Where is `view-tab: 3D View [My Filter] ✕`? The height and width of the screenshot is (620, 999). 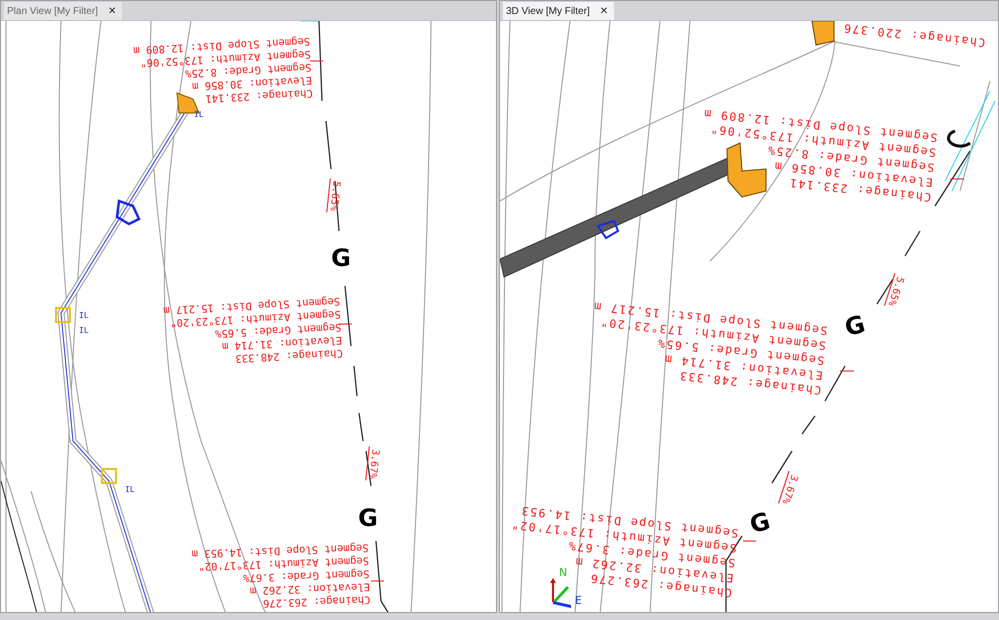
view-tab: 3D View [My Filter] ✕ is located at coordinates (558, 11).